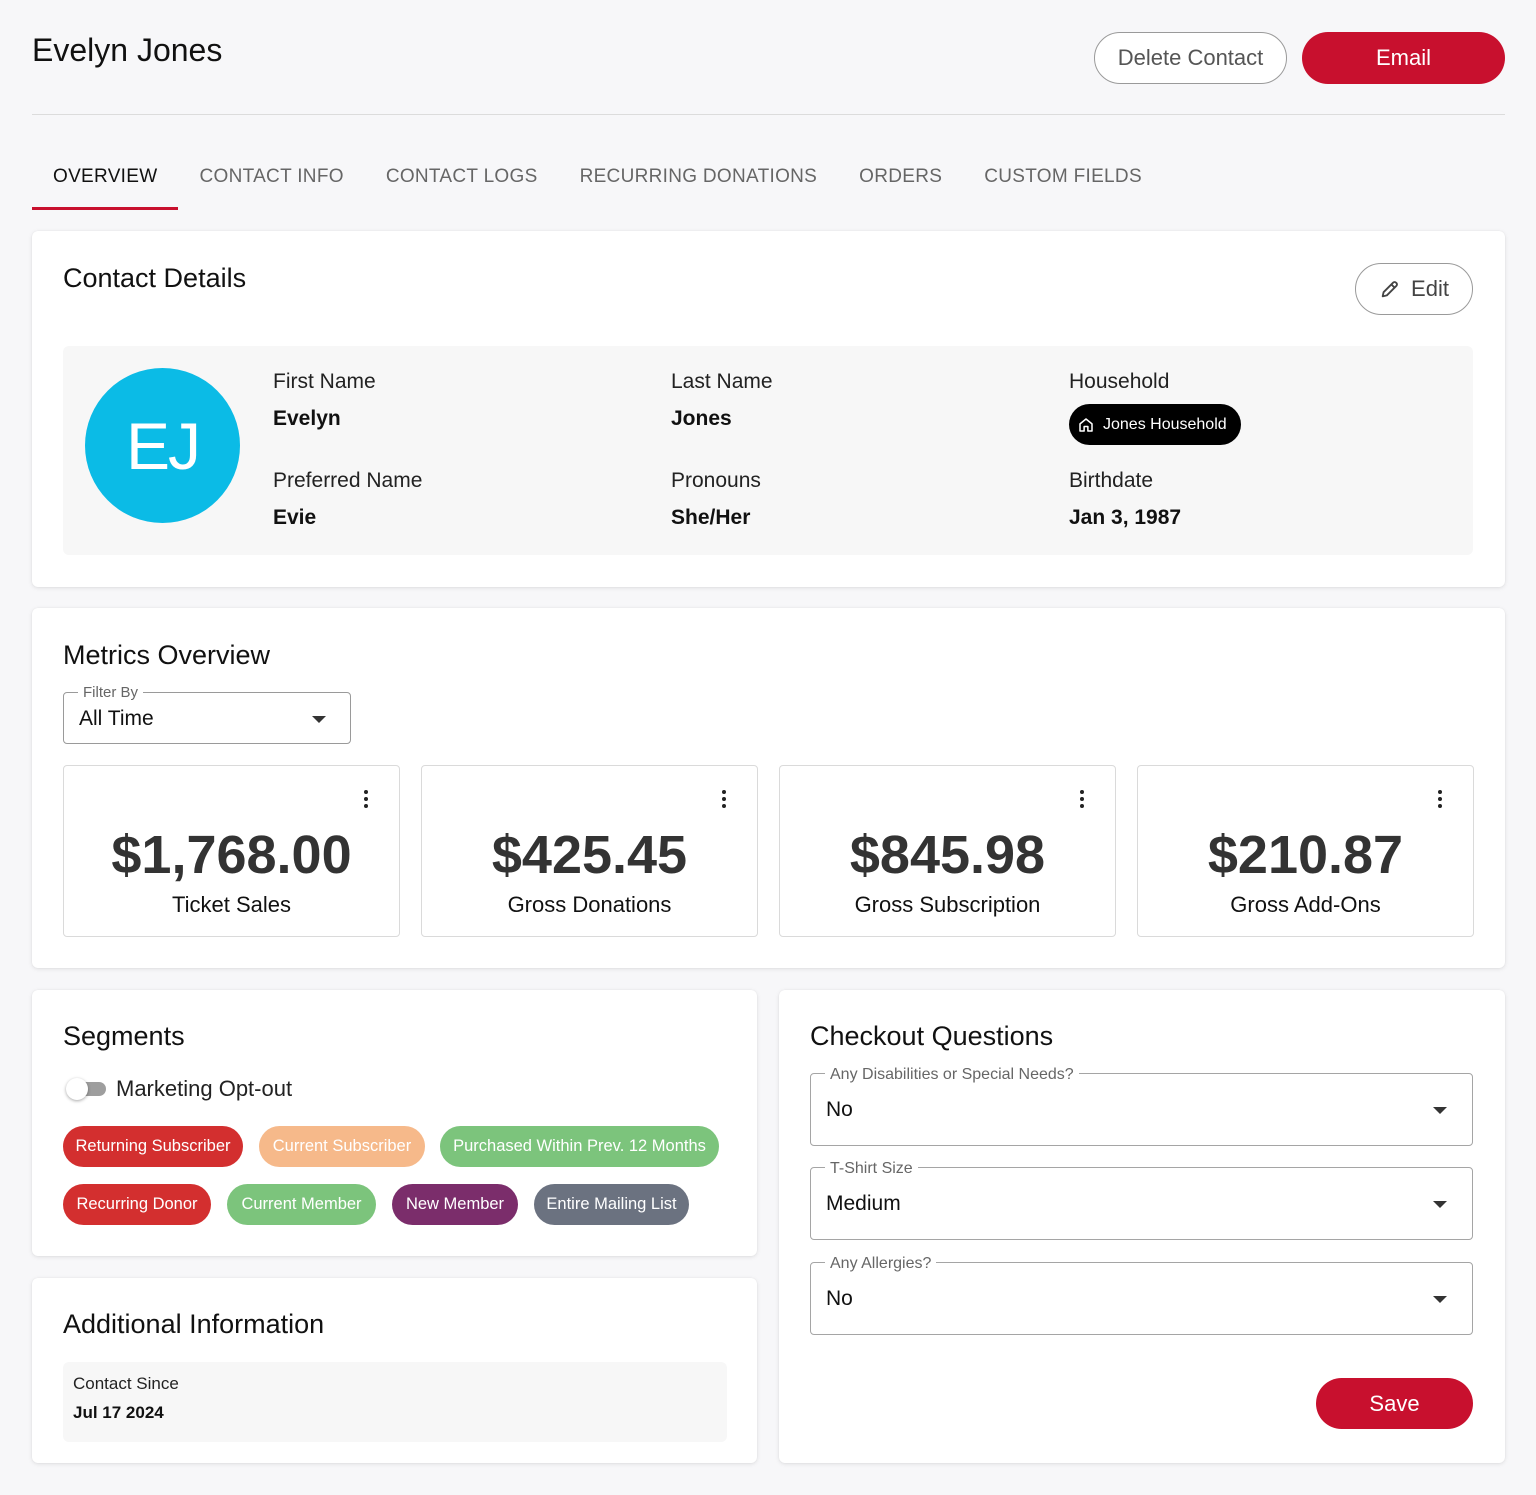 The width and height of the screenshot is (1536, 1495). What do you see at coordinates (716, 480) in the screenshot?
I see `pronouns-label: Pronouns` at bounding box center [716, 480].